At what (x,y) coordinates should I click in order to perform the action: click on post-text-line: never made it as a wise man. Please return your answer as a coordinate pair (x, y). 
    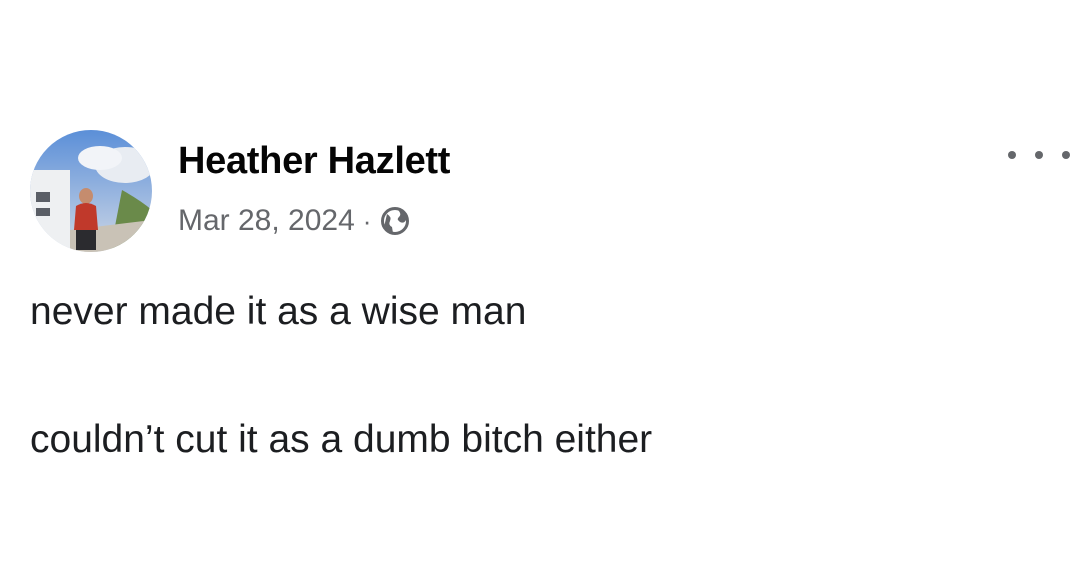
    Looking at the image, I should click on (278, 311).